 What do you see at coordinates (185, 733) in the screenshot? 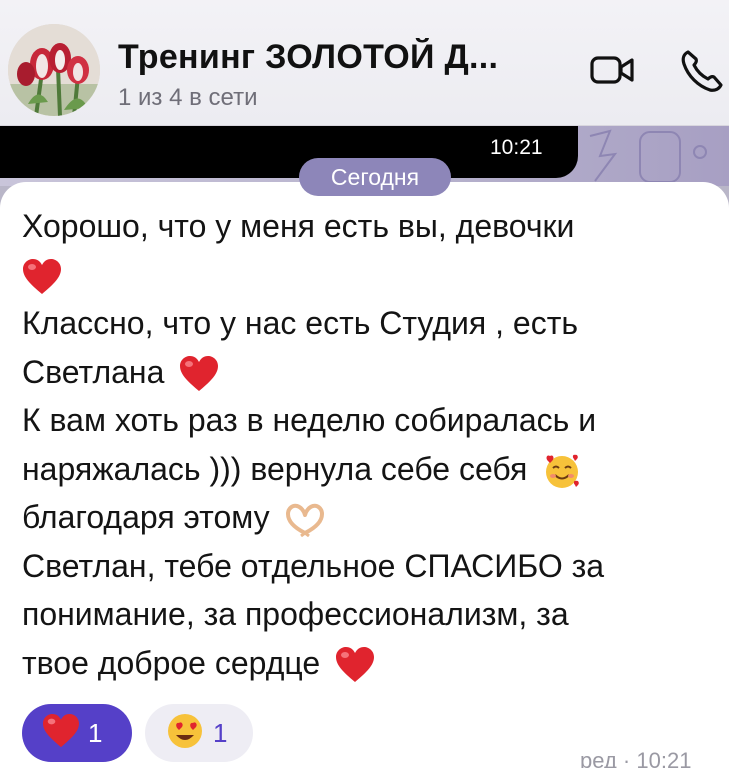
I see `heart-eyes-icon` at bounding box center [185, 733].